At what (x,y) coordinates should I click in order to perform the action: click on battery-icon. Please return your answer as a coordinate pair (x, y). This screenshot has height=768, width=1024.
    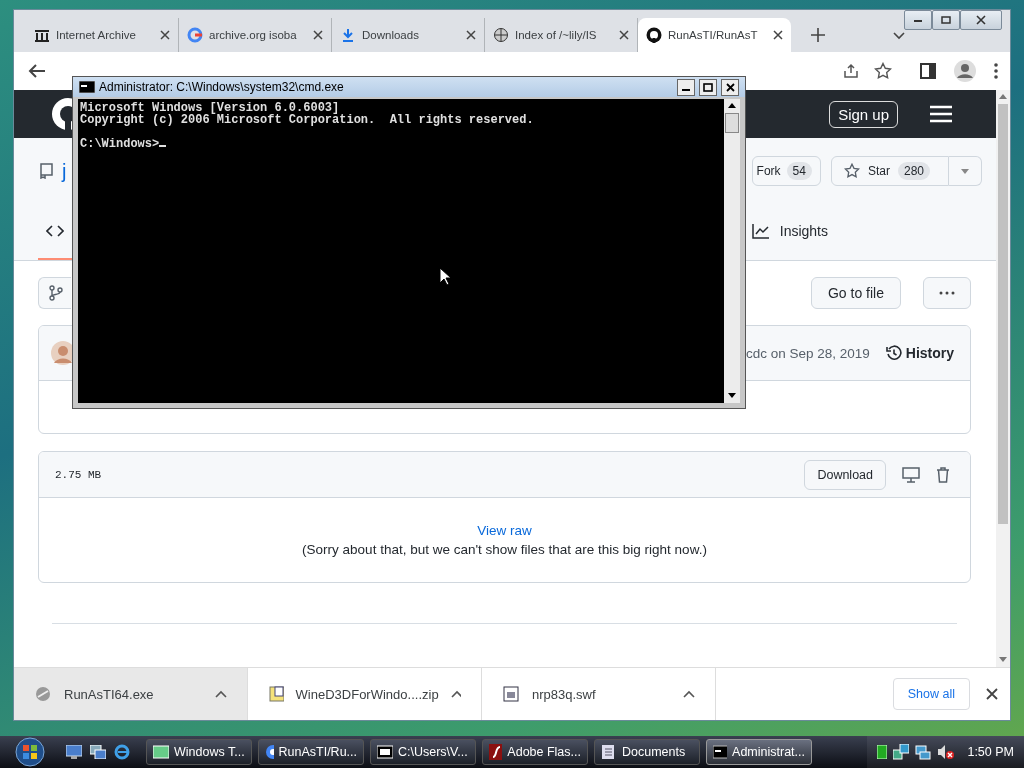
    Looking at the image, I should click on (882, 752).